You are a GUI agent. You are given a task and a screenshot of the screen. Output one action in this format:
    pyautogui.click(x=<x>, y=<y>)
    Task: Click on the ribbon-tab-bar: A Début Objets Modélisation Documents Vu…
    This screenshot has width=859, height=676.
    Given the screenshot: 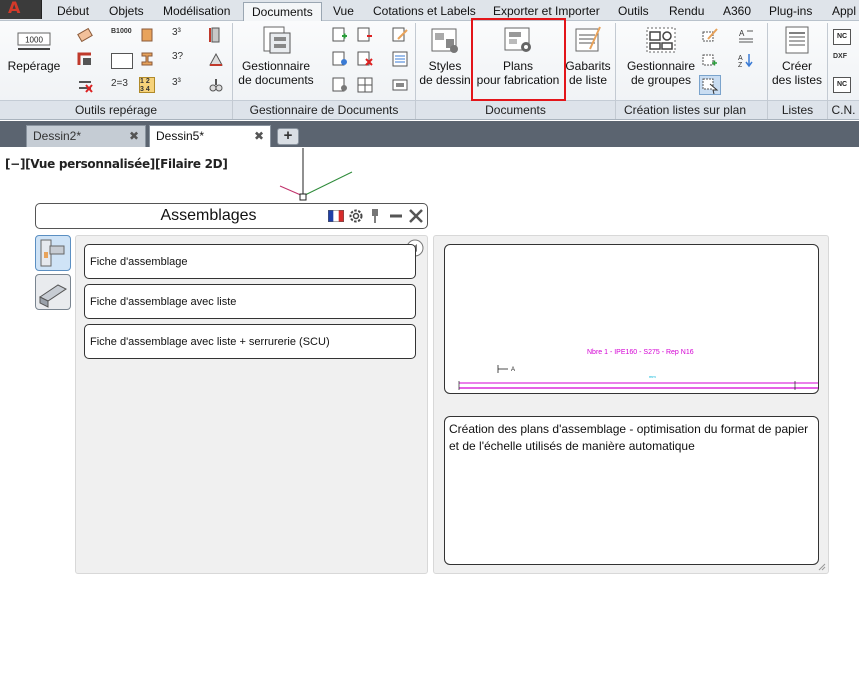 What is the action you would take?
    pyautogui.click(x=429, y=11)
    